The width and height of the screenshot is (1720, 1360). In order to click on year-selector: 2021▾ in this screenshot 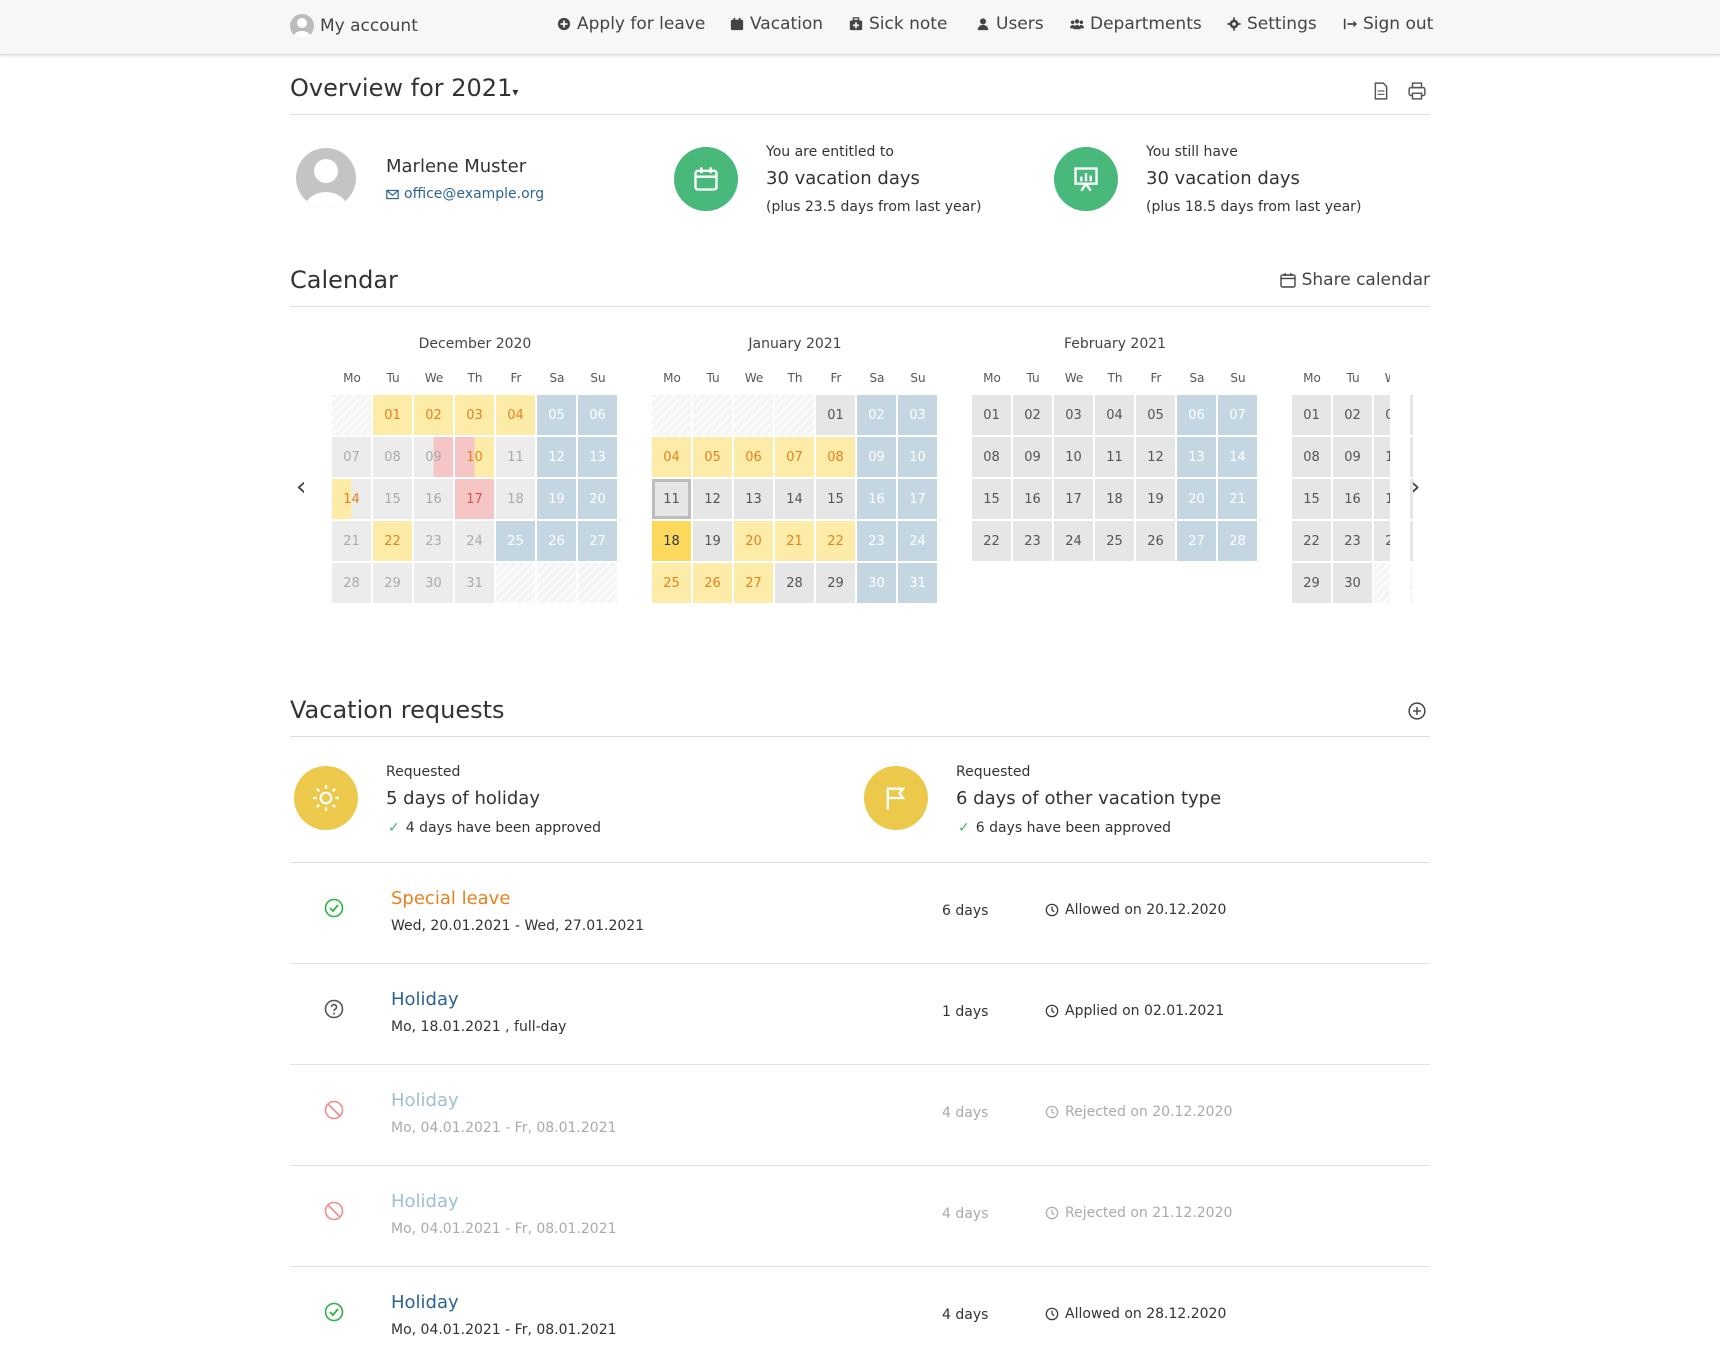, I will do `click(484, 88)`.